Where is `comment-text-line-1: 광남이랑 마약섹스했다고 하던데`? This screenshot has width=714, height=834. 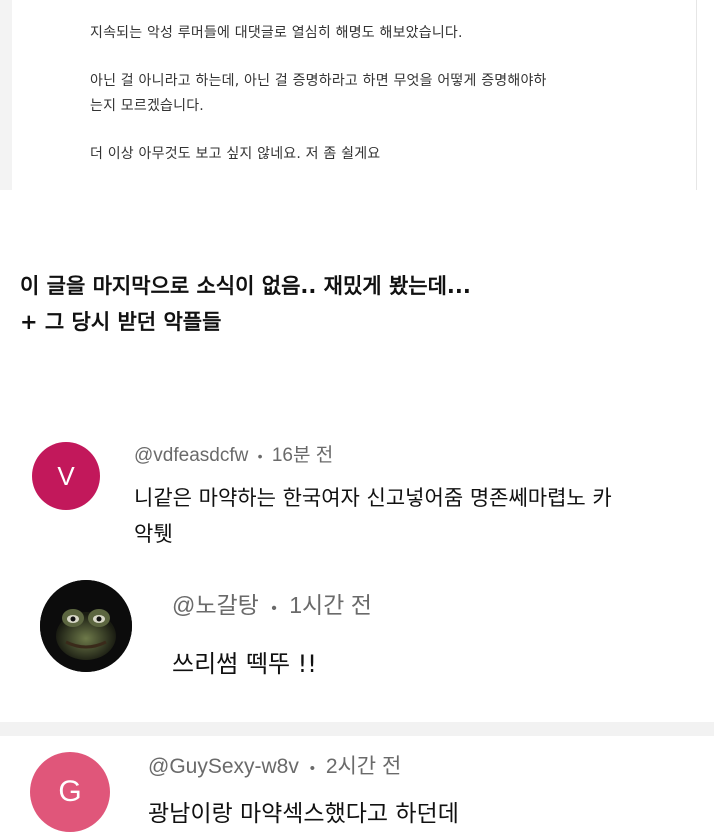
comment-text-line-1: 광남이랑 마약섹스했다고 하던데 is located at coordinates (303, 814).